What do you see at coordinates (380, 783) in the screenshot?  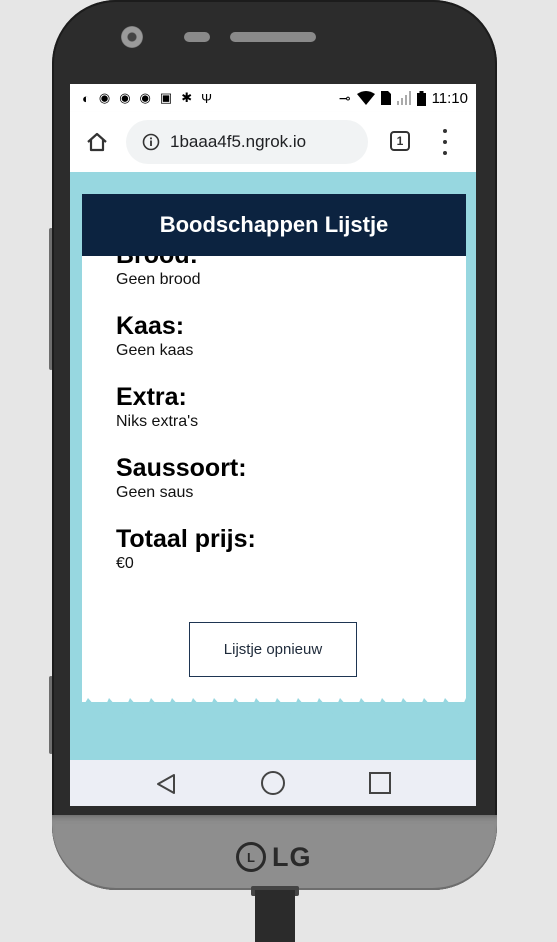 I see `recent-apps-icon` at bounding box center [380, 783].